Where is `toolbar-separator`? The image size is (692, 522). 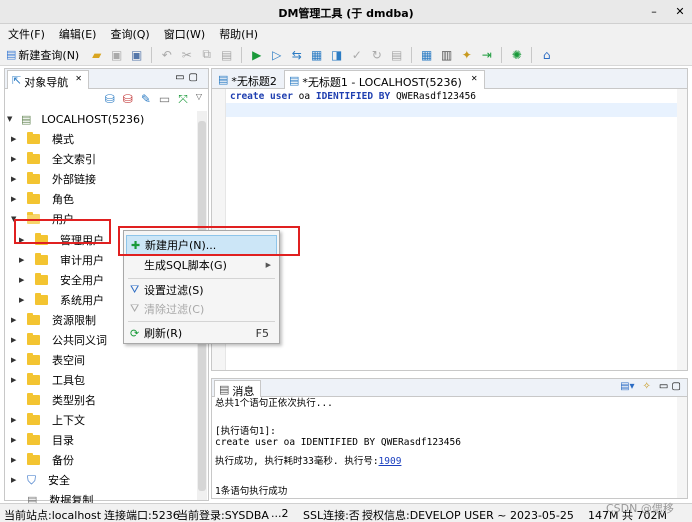
toolbar-separator is located at coordinates (152, 54).